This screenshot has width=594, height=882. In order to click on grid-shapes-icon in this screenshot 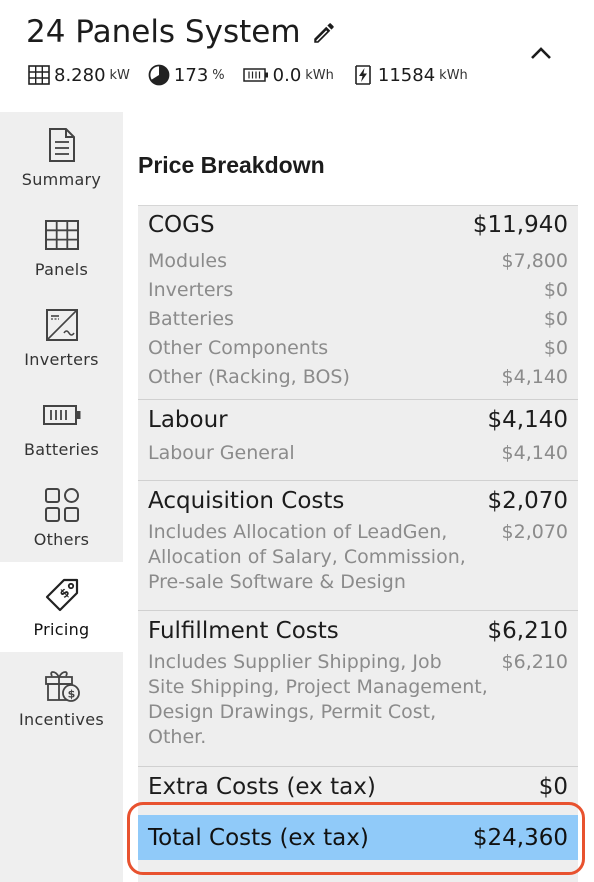, I will do `click(61, 505)`.